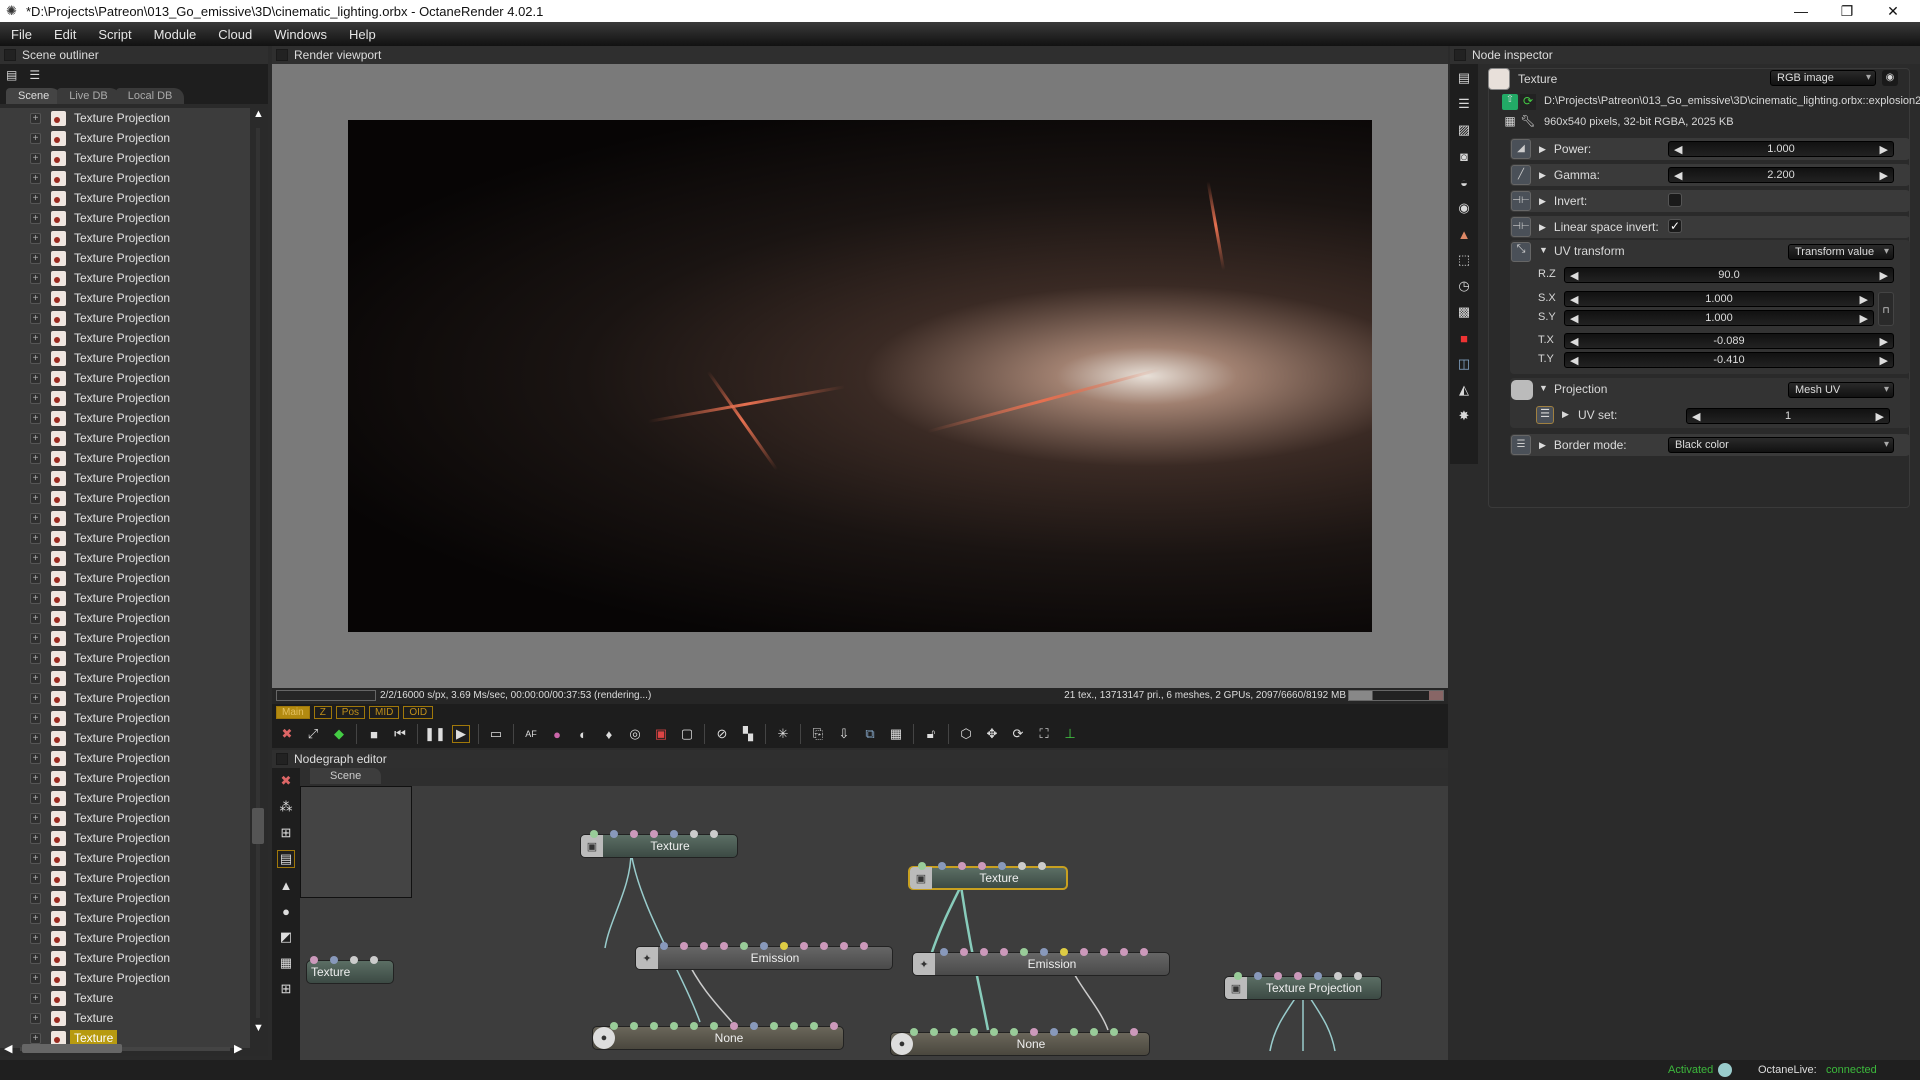 Image resolution: width=1920 pixels, height=1080 pixels. What do you see at coordinates (125, 1049) in the screenshot?
I see `outliner-horizontal-scrollbar: ◀ ▶` at bounding box center [125, 1049].